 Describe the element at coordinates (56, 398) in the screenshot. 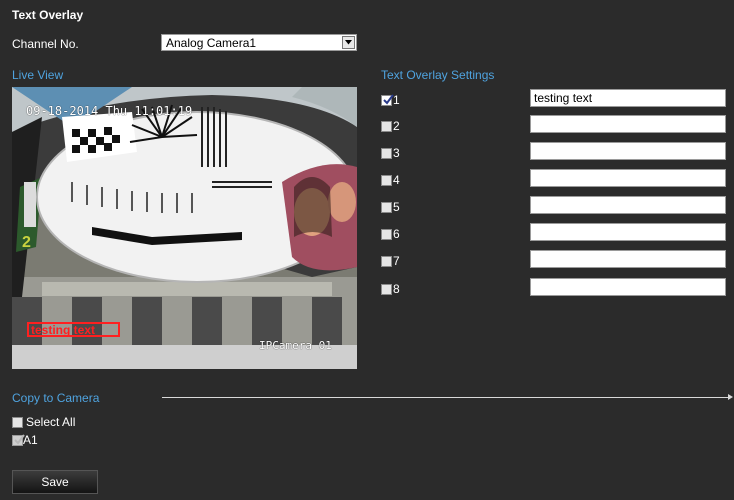

I see `copy-to-camera-label: Copy to Camera` at that location.